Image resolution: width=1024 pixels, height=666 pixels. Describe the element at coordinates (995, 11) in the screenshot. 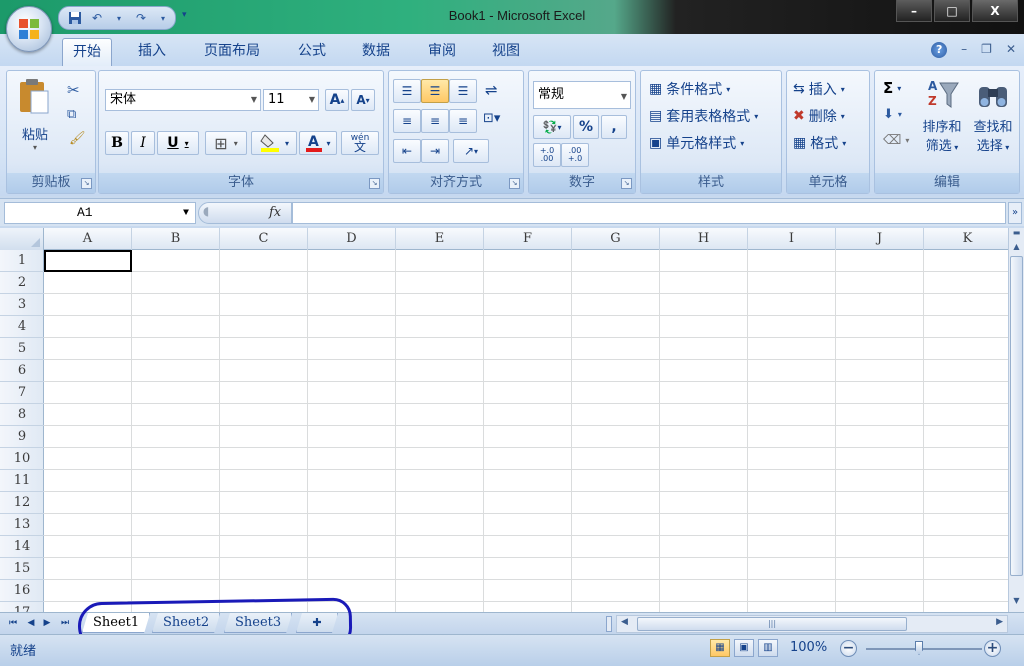

I see `close-button: X` at that location.